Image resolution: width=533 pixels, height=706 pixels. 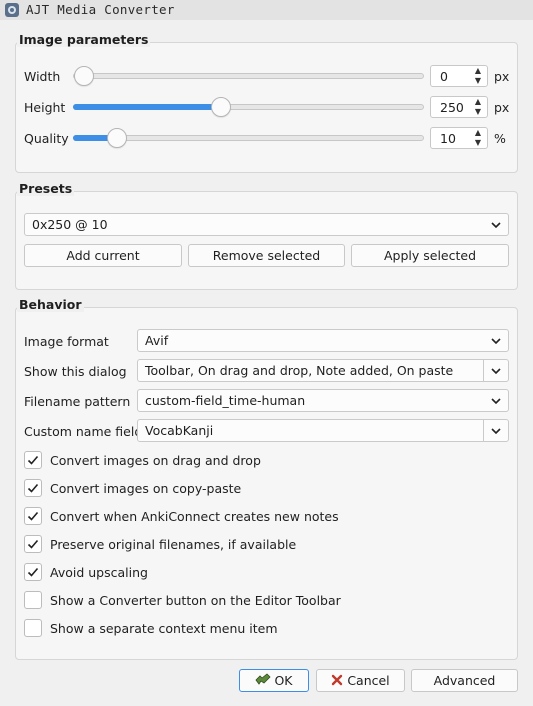 I want to click on checkbox-label: Show a separate context menu item, so click(x=164, y=628).